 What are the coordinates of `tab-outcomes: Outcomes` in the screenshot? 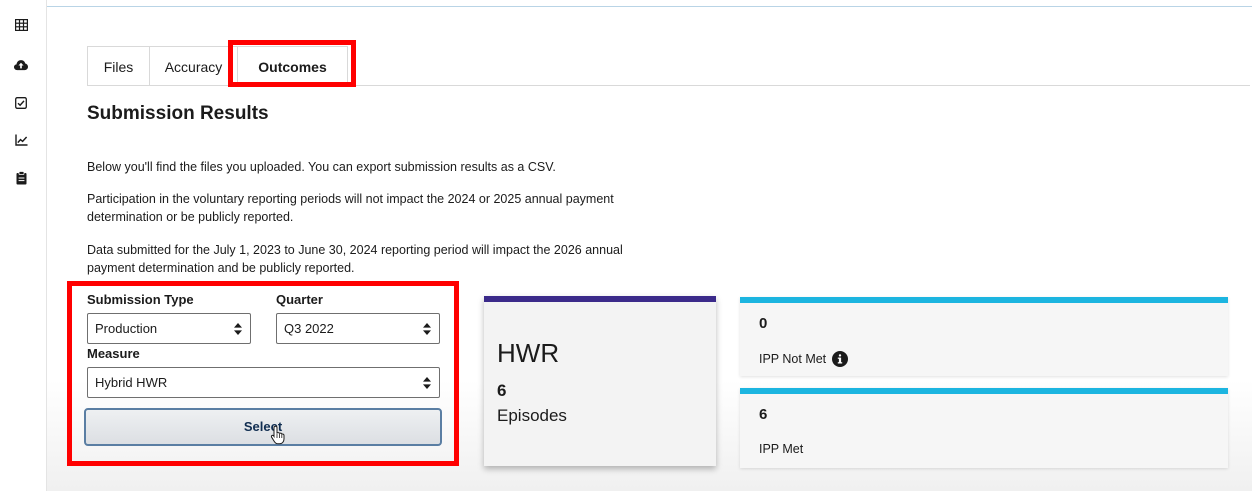 It's located at (293, 65).